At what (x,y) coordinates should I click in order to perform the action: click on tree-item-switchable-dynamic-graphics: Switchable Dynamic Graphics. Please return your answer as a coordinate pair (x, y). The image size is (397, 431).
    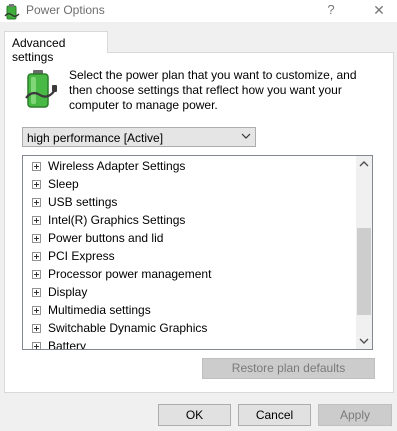
    Looking at the image, I should click on (188, 328).